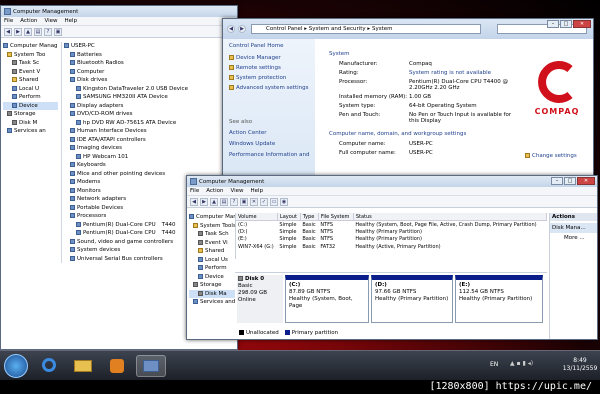  Describe the element at coordinates (272, 68) in the screenshot. I see `remote-settings-link: Remote settings` at that location.